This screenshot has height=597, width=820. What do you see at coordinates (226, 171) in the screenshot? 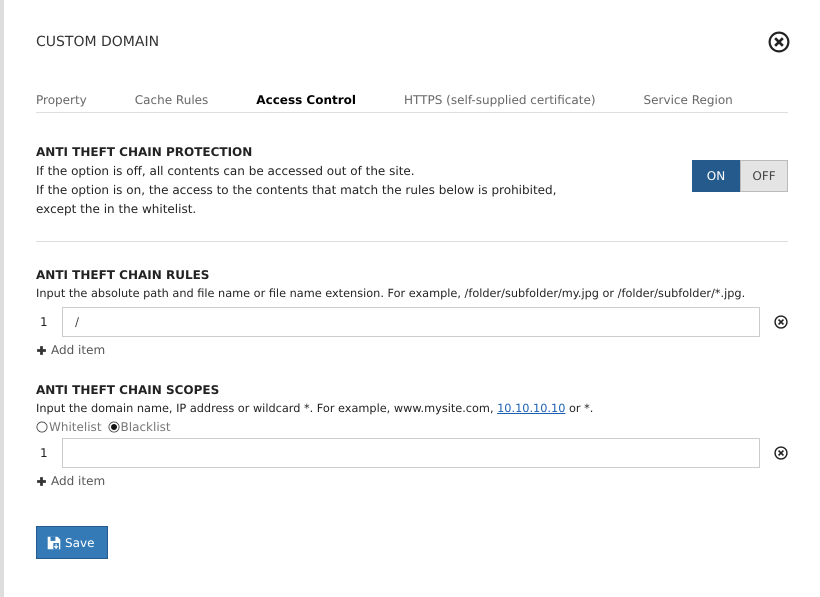
I see `description-text: If the option is off, all contents can be accessed out of the site.` at bounding box center [226, 171].